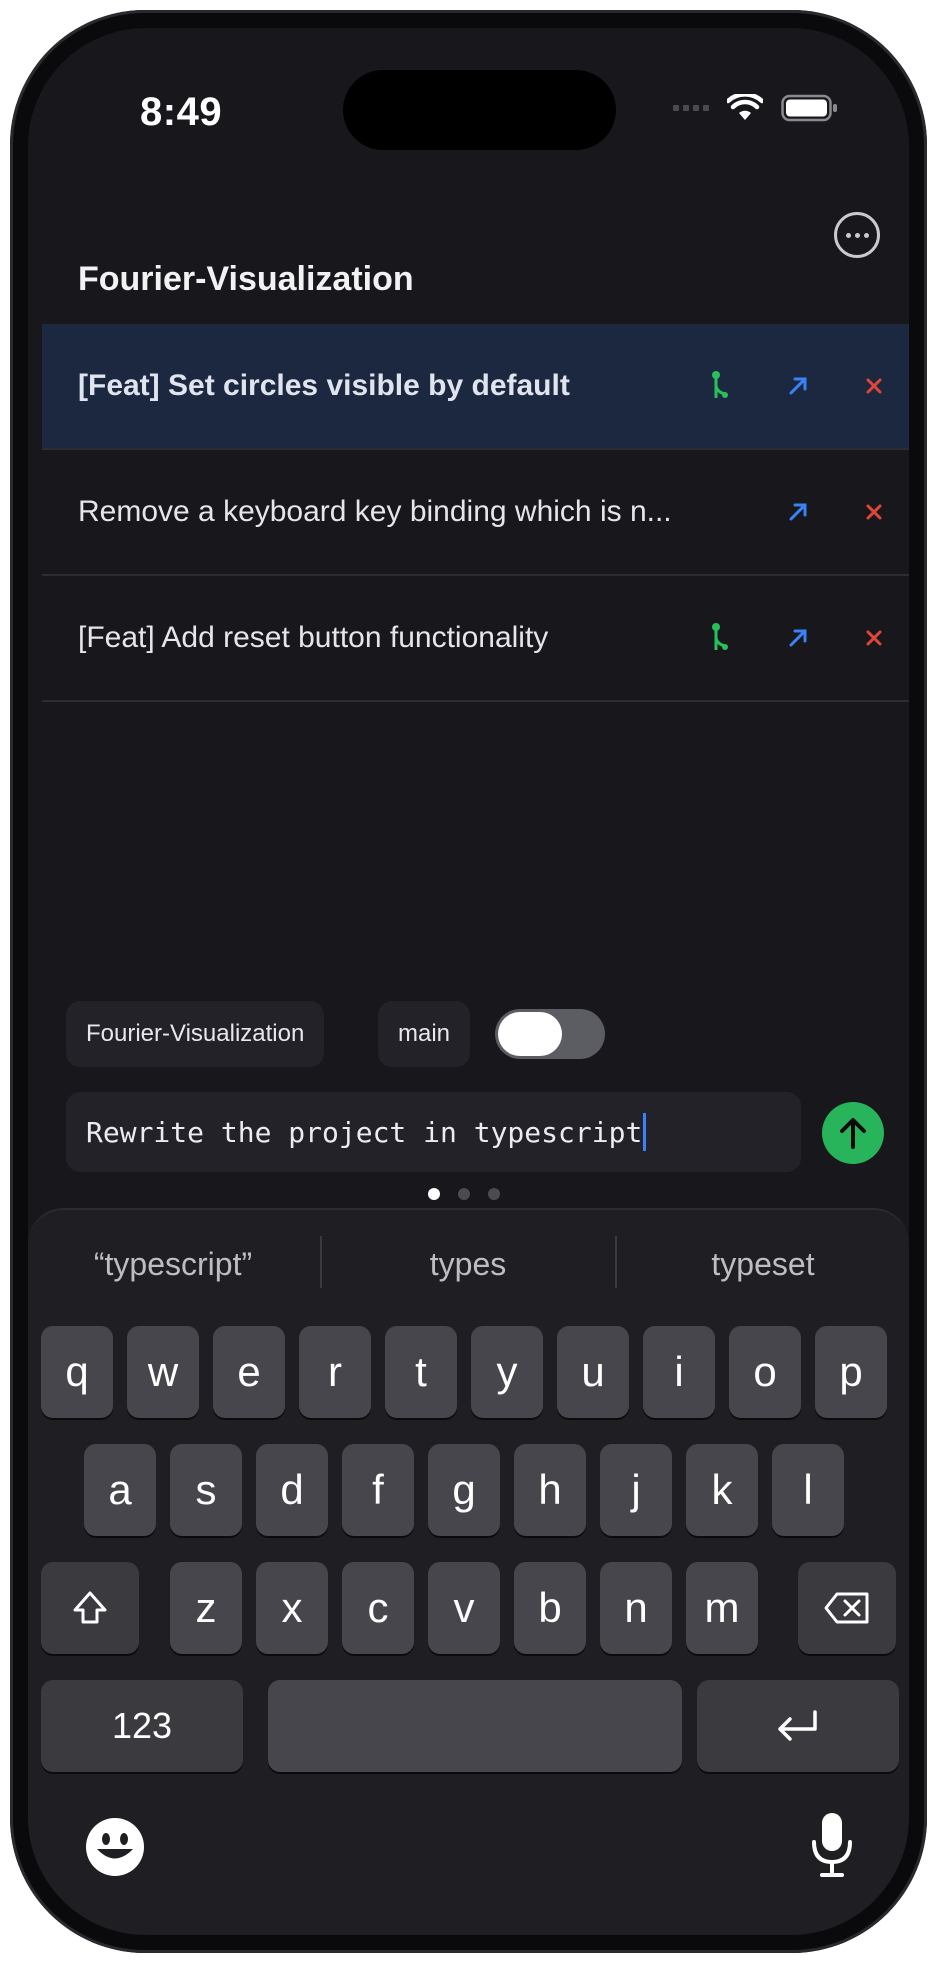  What do you see at coordinates (313, 637) in the screenshot?
I see `task-title: [Feat] Add reset button functionality` at bounding box center [313, 637].